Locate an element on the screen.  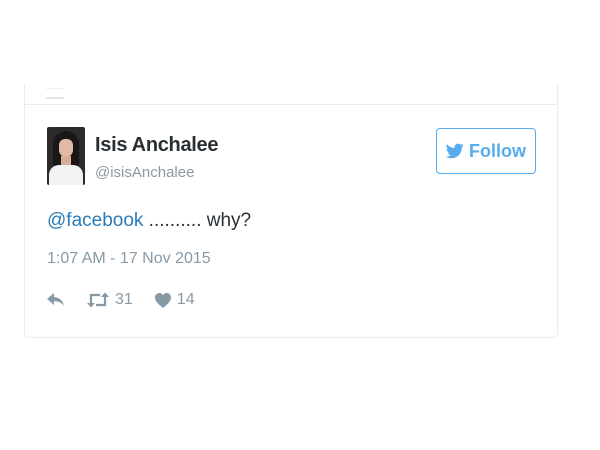
card-top-divider is located at coordinates (291, 94).